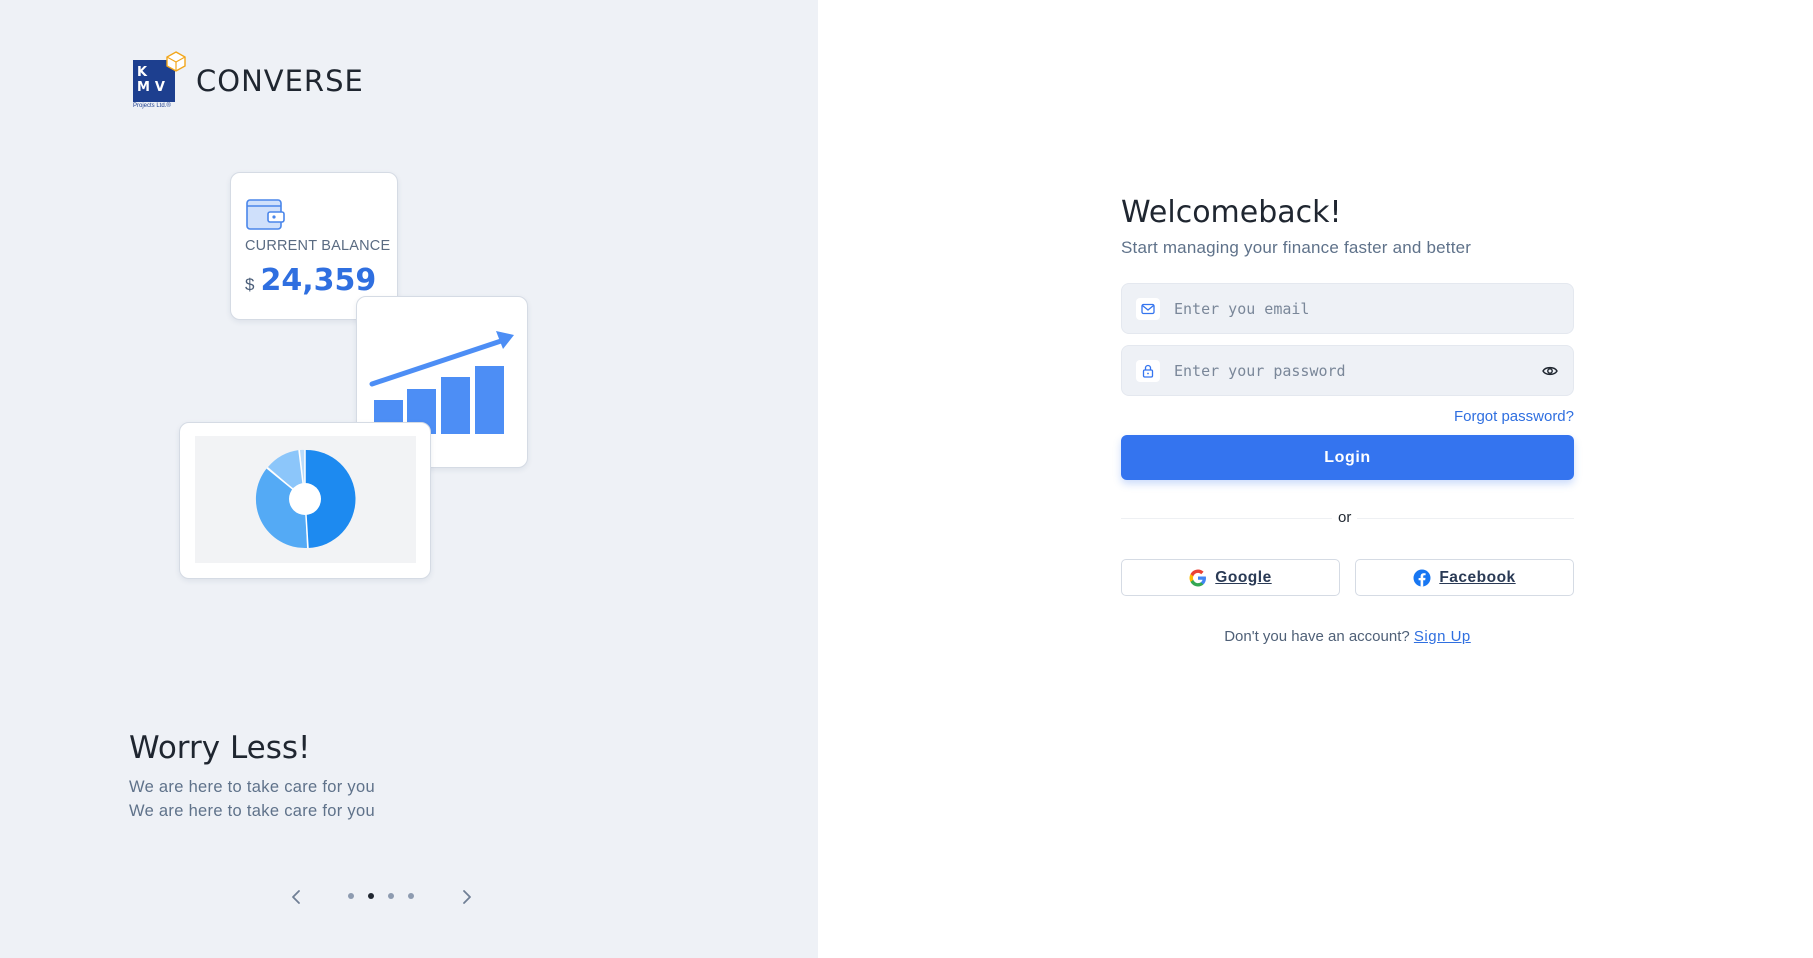 Image resolution: width=1813 pixels, height=958 pixels. What do you see at coordinates (1317, 636) in the screenshot?
I see `no-account-text: Don't you have an account?` at bounding box center [1317, 636].